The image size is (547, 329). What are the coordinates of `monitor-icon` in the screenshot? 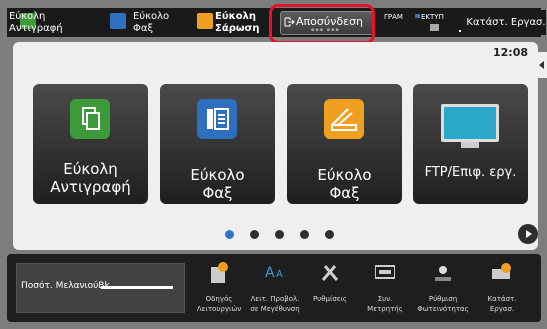 It's located at (470, 123).